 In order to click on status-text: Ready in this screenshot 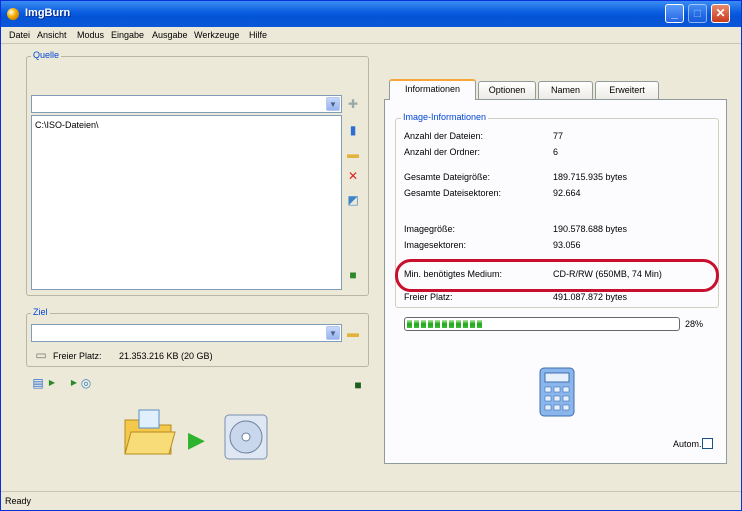, I will do `click(18, 501)`.